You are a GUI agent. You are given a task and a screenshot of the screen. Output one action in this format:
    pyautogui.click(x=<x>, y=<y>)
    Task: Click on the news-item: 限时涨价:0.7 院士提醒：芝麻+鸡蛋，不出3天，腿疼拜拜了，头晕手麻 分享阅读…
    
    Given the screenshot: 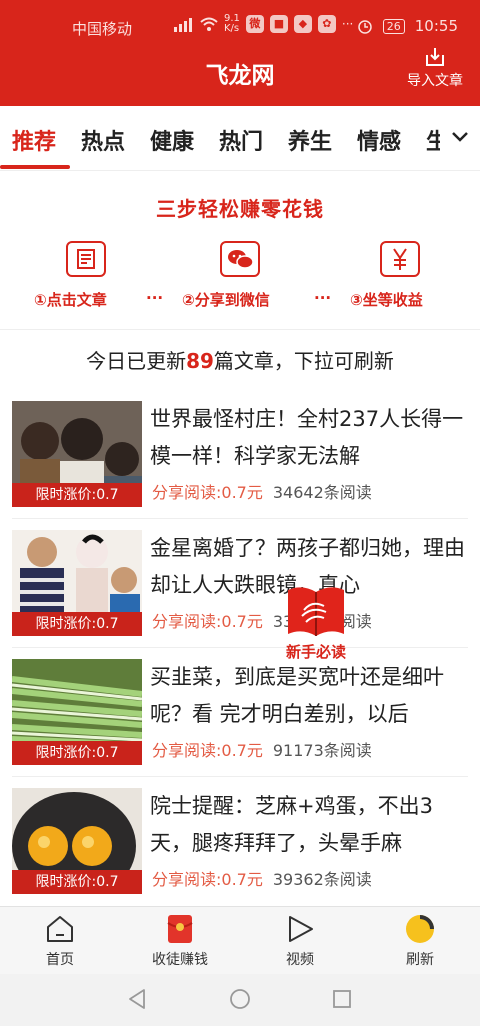 What is the action you would take?
    pyautogui.click(x=240, y=847)
    